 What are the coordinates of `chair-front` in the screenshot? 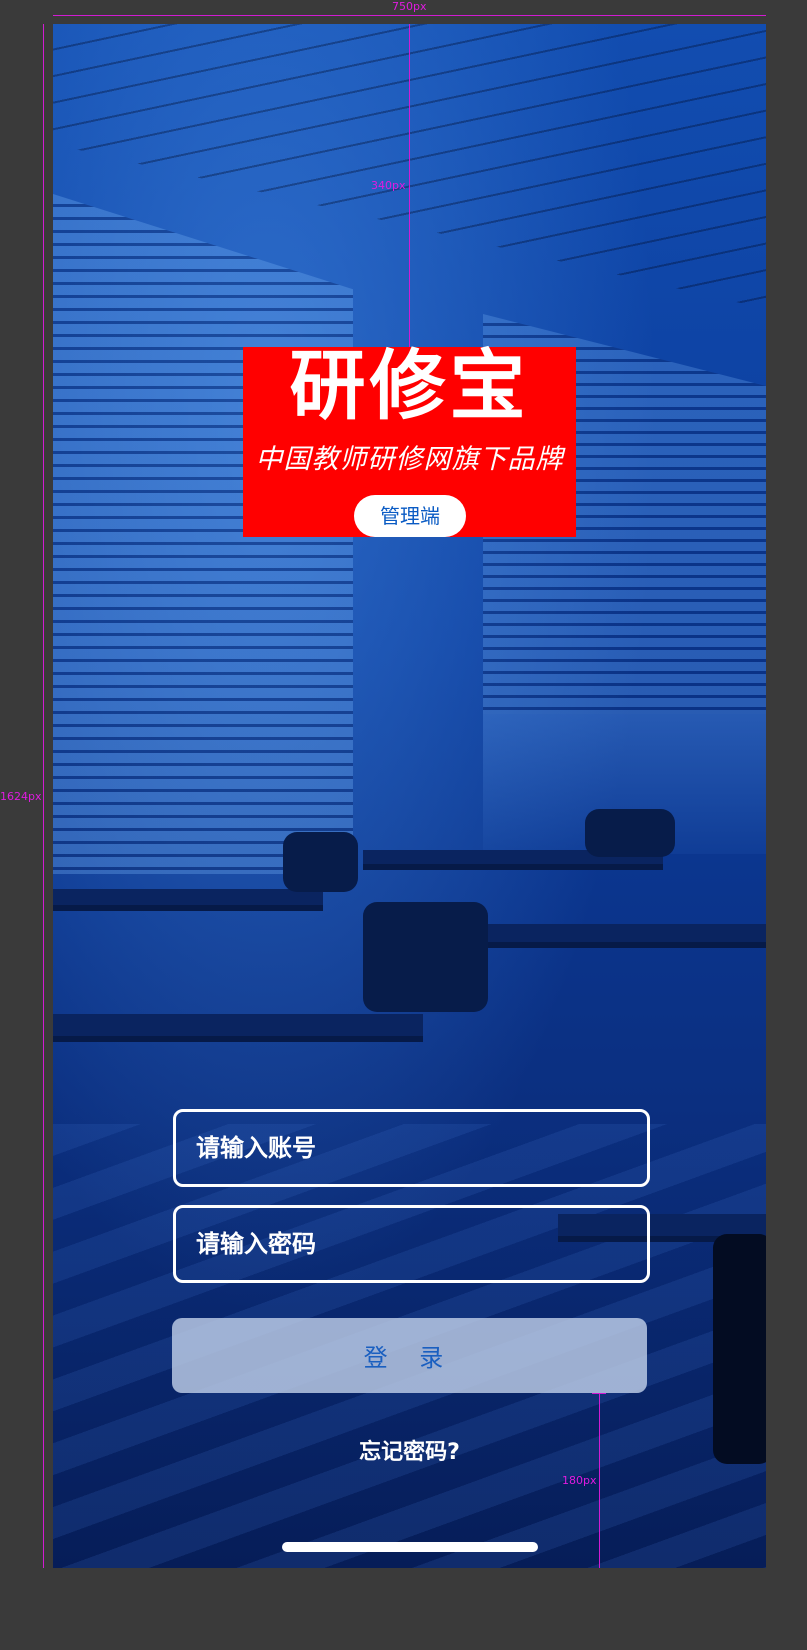 It's located at (425, 957).